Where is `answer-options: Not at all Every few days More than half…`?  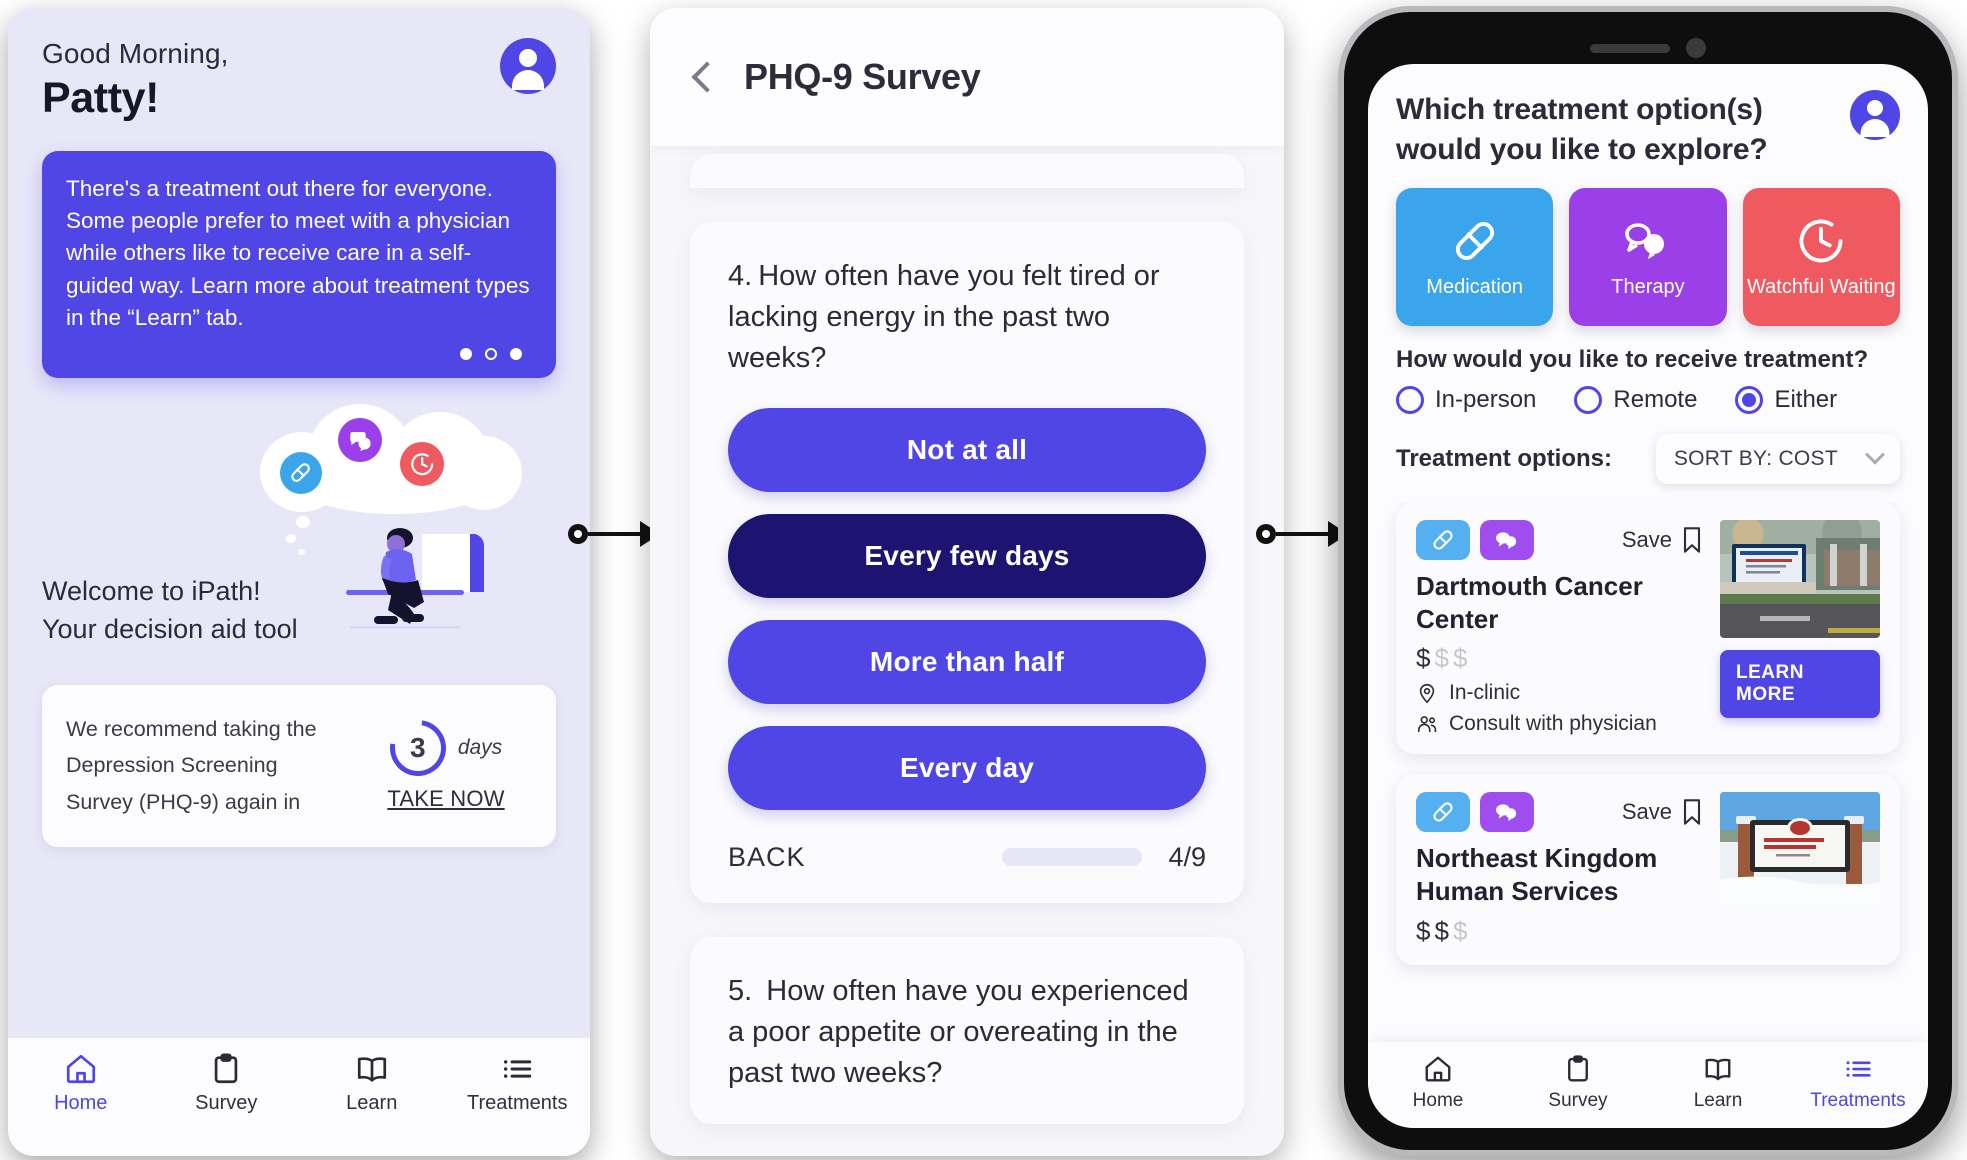
answer-options: Not at all Every few days More than half… is located at coordinates (967, 608).